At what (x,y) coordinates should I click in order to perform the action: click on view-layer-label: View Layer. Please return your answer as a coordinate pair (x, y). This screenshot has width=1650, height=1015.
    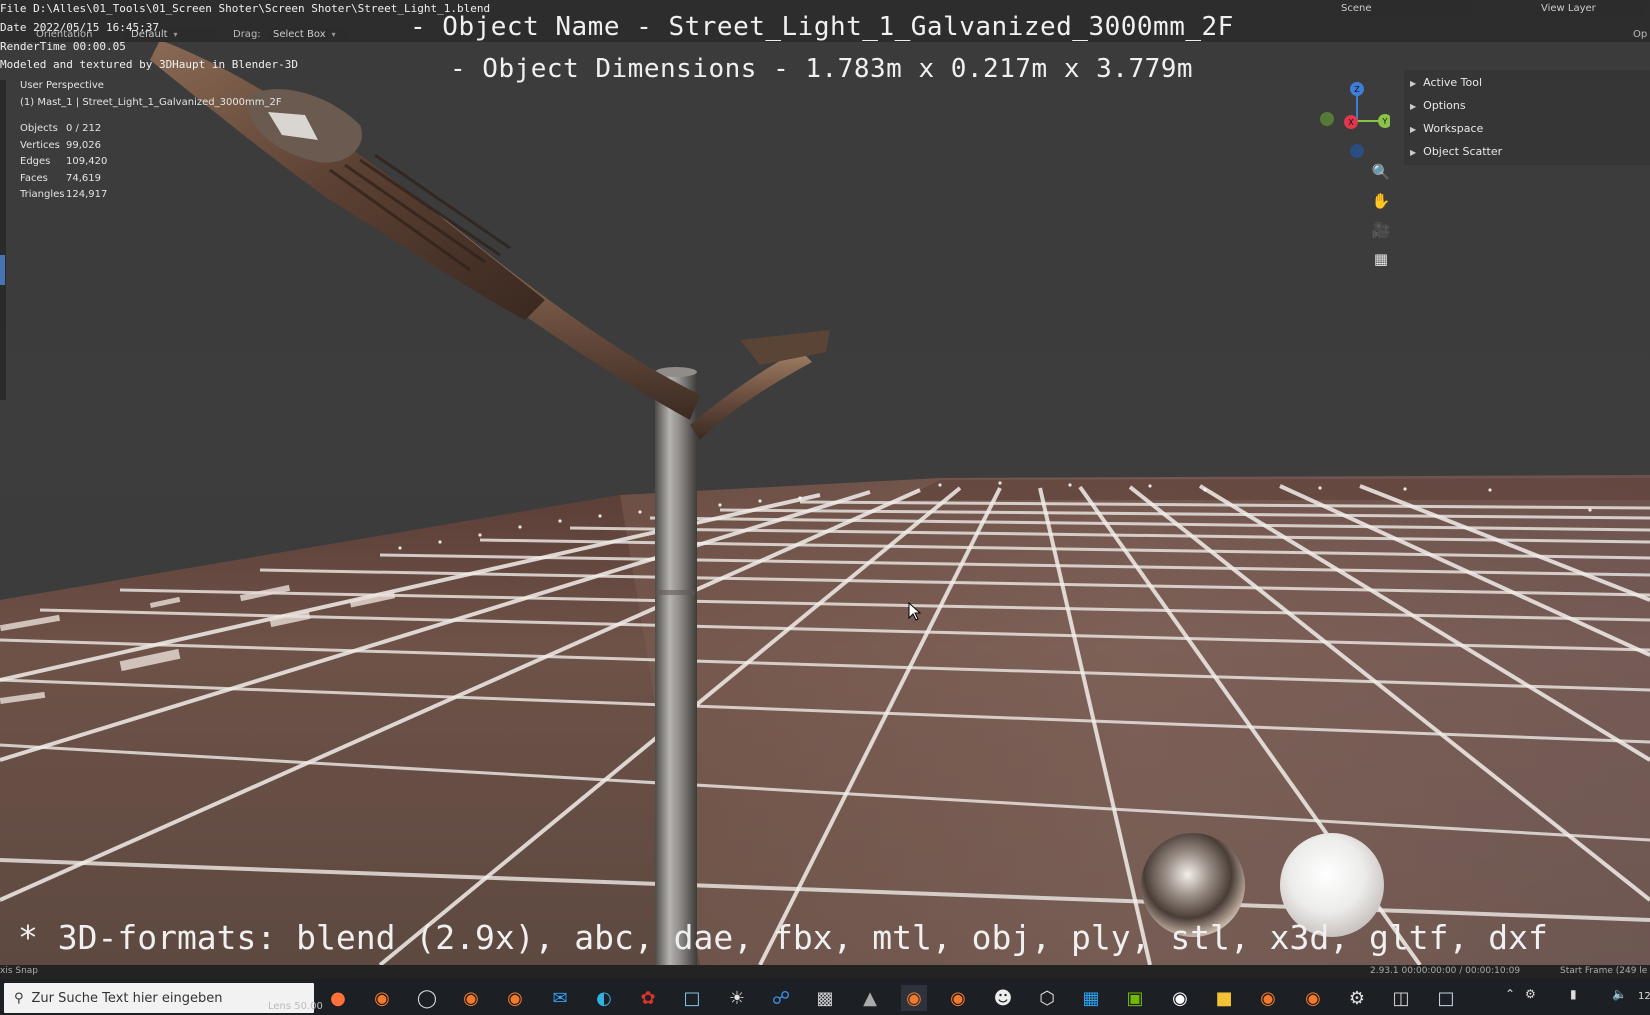
    Looking at the image, I should click on (1568, 8).